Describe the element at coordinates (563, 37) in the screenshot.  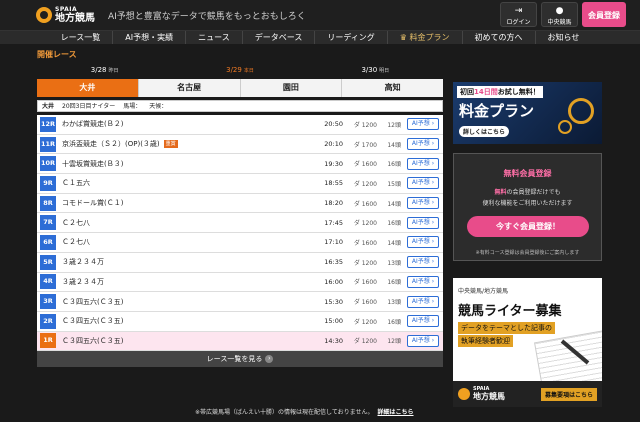
I see `nav-notices: お知らせ` at that location.